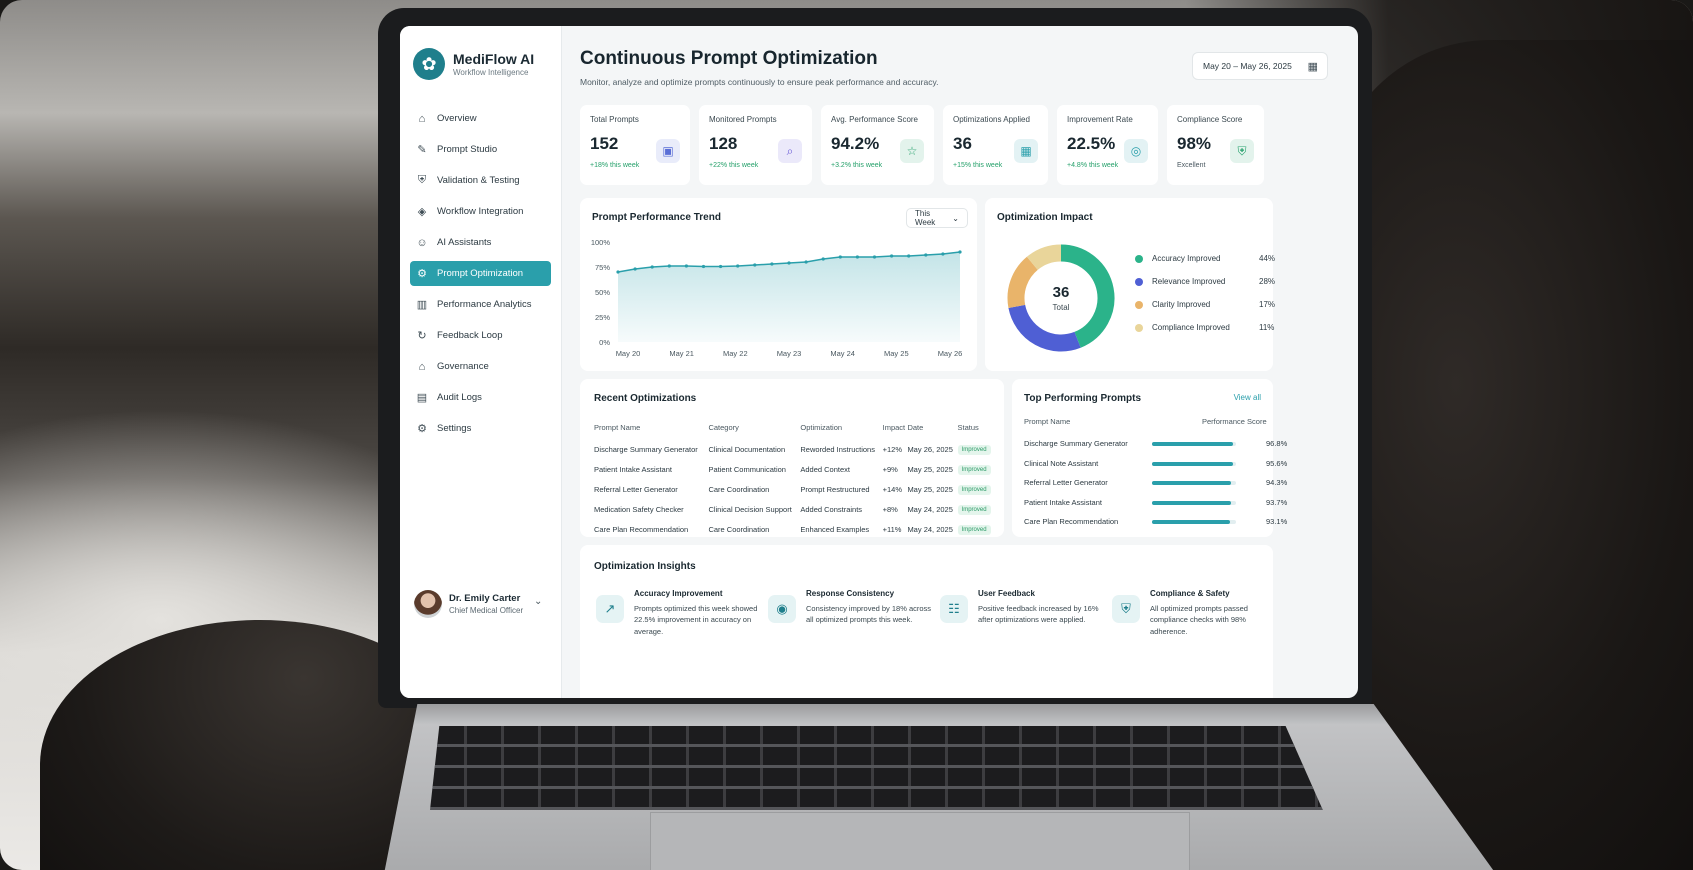 Image resolution: width=1693 pixels, height=870 pixels. What do you see at coordinates (1100, 119) in the screenshot?
I see `kpi-label: Improvement Rate` at bounding box center [1100, 119].